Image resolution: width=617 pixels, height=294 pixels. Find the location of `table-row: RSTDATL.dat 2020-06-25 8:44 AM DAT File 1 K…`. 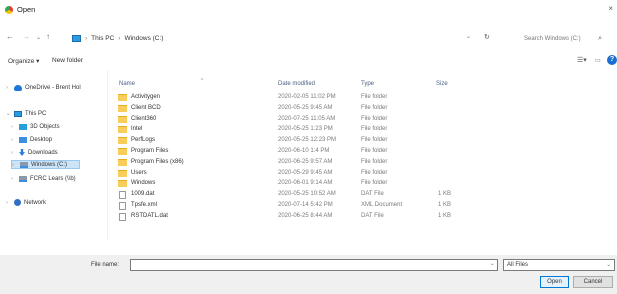

table-row: RSTDATL.dat 2020-06-25 8:44 AM DAT File 1 K… is located at coordinates (308, 217).